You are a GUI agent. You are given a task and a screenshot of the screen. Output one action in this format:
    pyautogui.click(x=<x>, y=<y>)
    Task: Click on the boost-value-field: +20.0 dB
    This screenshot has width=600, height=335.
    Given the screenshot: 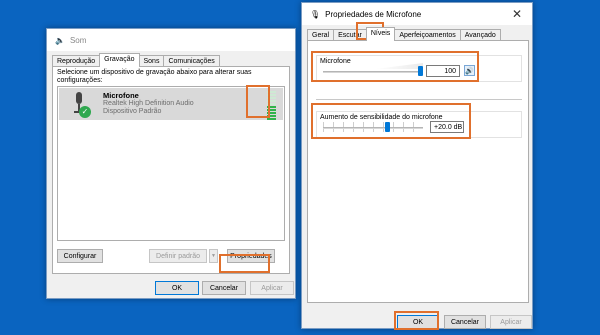 What is the action you would take?
    pyautogui.click(x=447, y=127)
    